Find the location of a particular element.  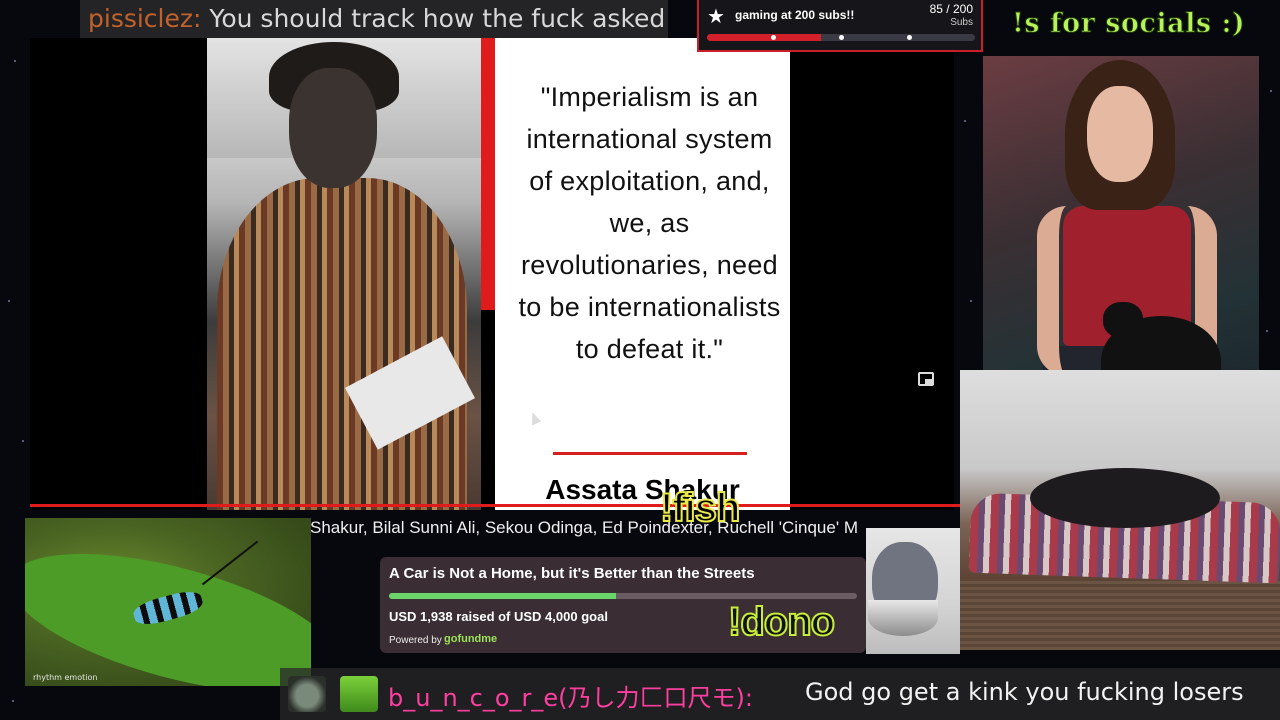

beetle-video: rhythm emotion is located at coordinates (168, 602).